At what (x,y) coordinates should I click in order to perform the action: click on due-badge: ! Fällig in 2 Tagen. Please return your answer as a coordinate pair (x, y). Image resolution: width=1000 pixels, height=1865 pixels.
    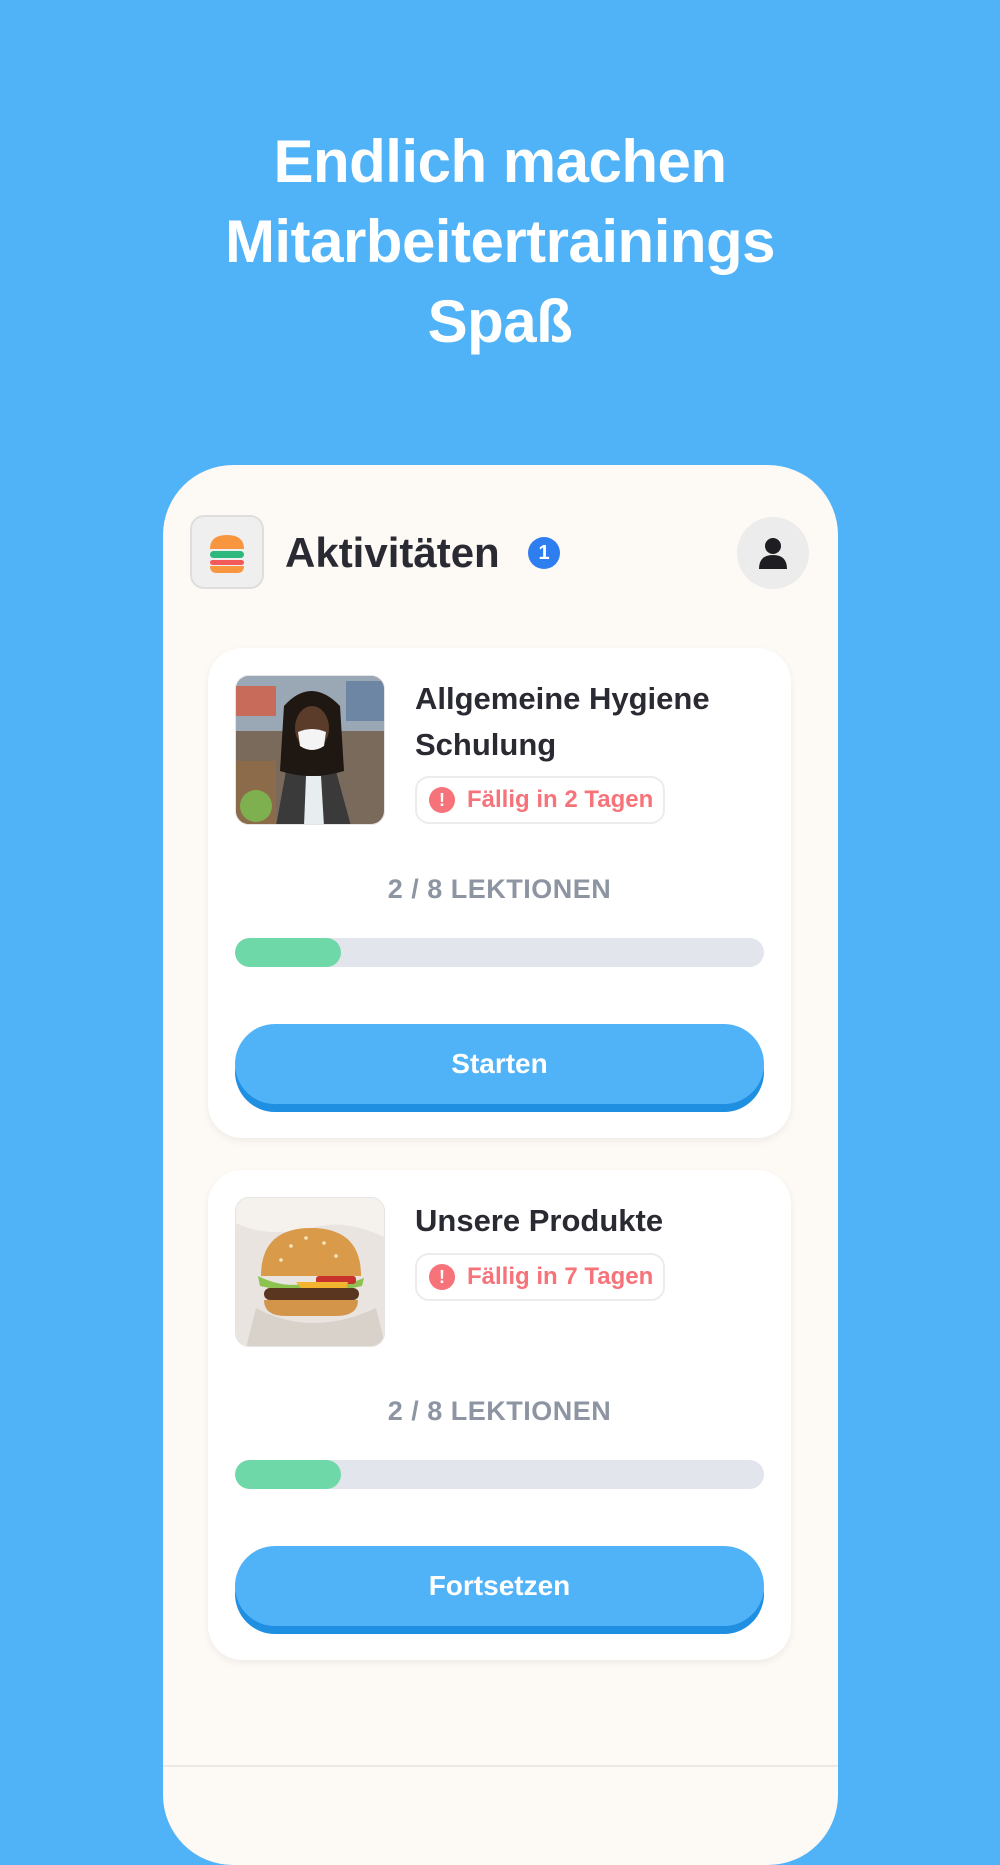
    Looking at the image, I should click on (540, 800).